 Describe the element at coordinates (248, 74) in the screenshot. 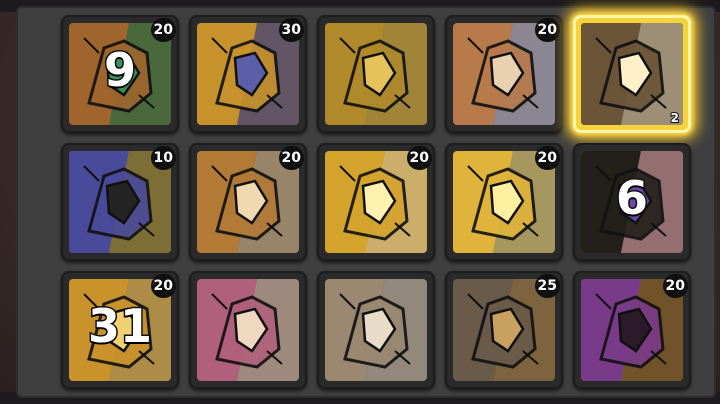

I see `inventory-slot: 30` at that location.